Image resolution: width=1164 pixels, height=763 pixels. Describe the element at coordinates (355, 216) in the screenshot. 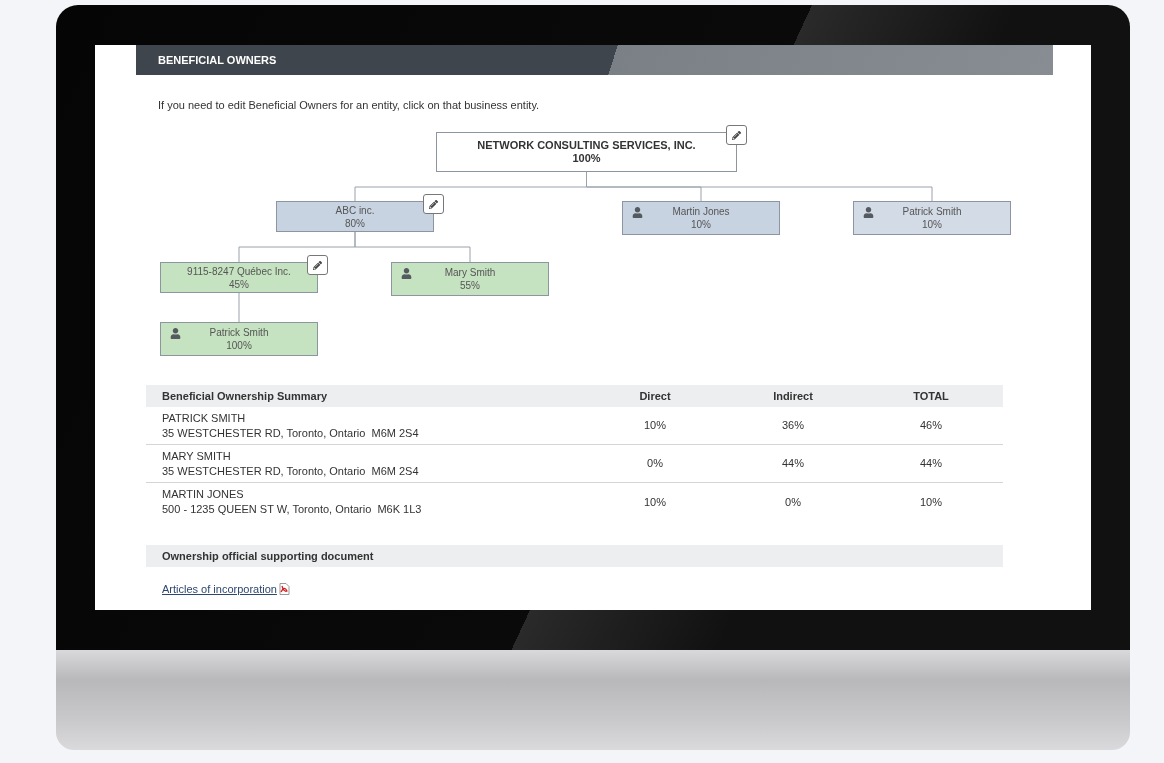

I see `entity-node: ABC inc. 80%` at that location.